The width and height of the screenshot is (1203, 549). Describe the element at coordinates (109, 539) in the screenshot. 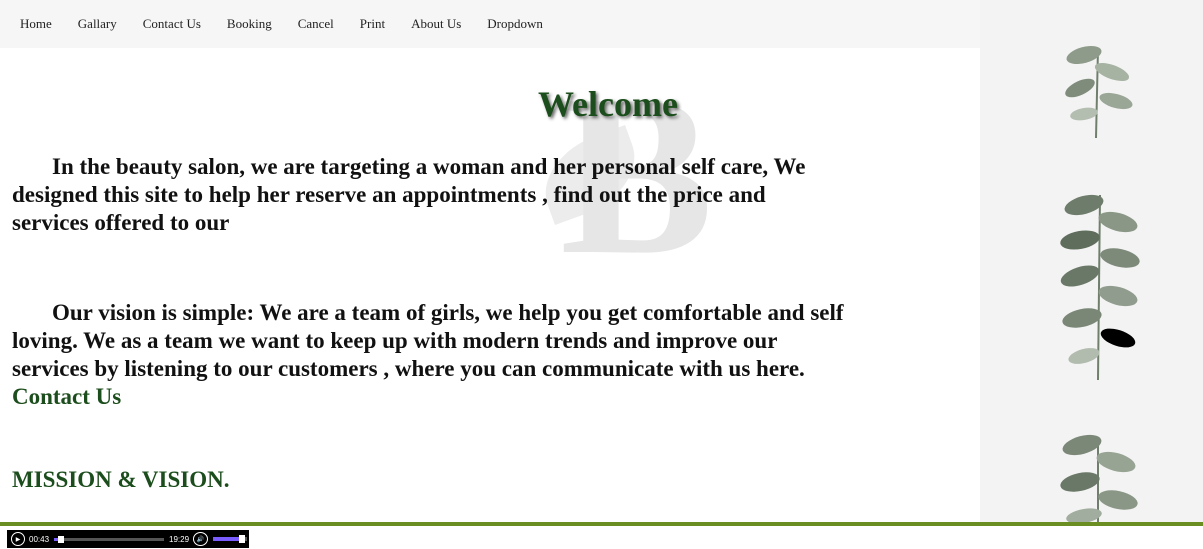

I see `seek-bar` at that location.